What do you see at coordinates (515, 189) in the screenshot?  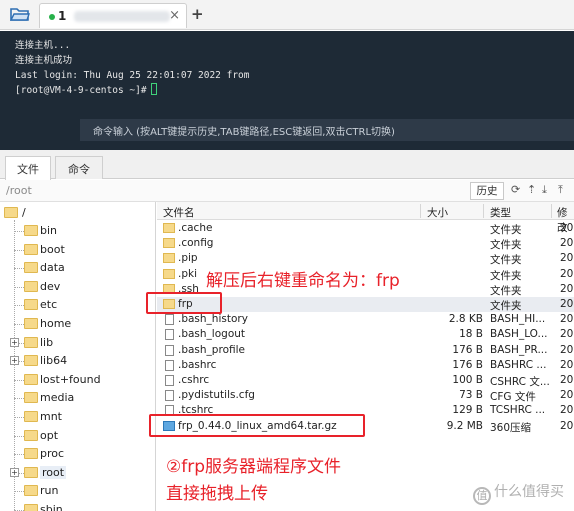 I see `refresh-icon: ⟳` at bounding box center [515, 189].